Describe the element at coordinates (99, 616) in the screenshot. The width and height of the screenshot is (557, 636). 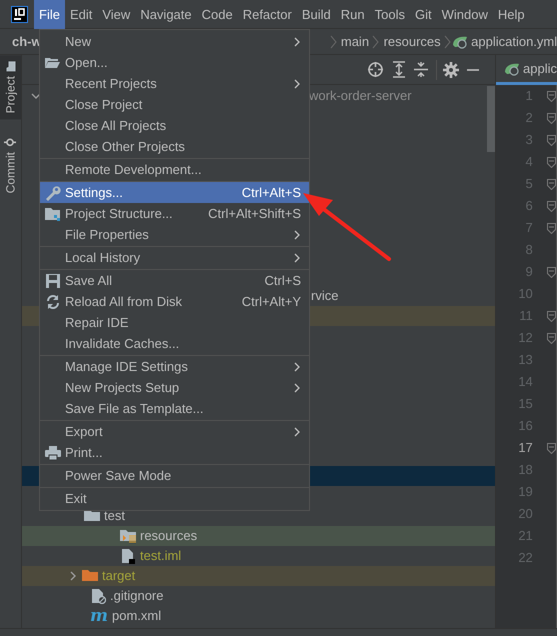
I see `maven-icon: m` at that location.